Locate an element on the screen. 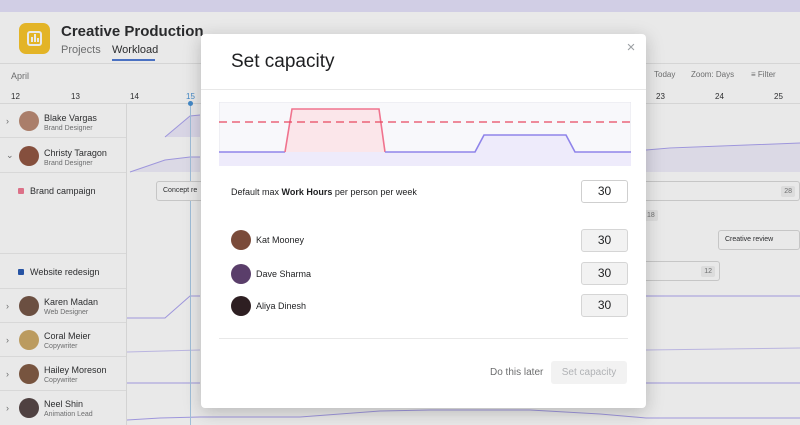  label-suffix: per person per week is located at coordinates (374, 192).